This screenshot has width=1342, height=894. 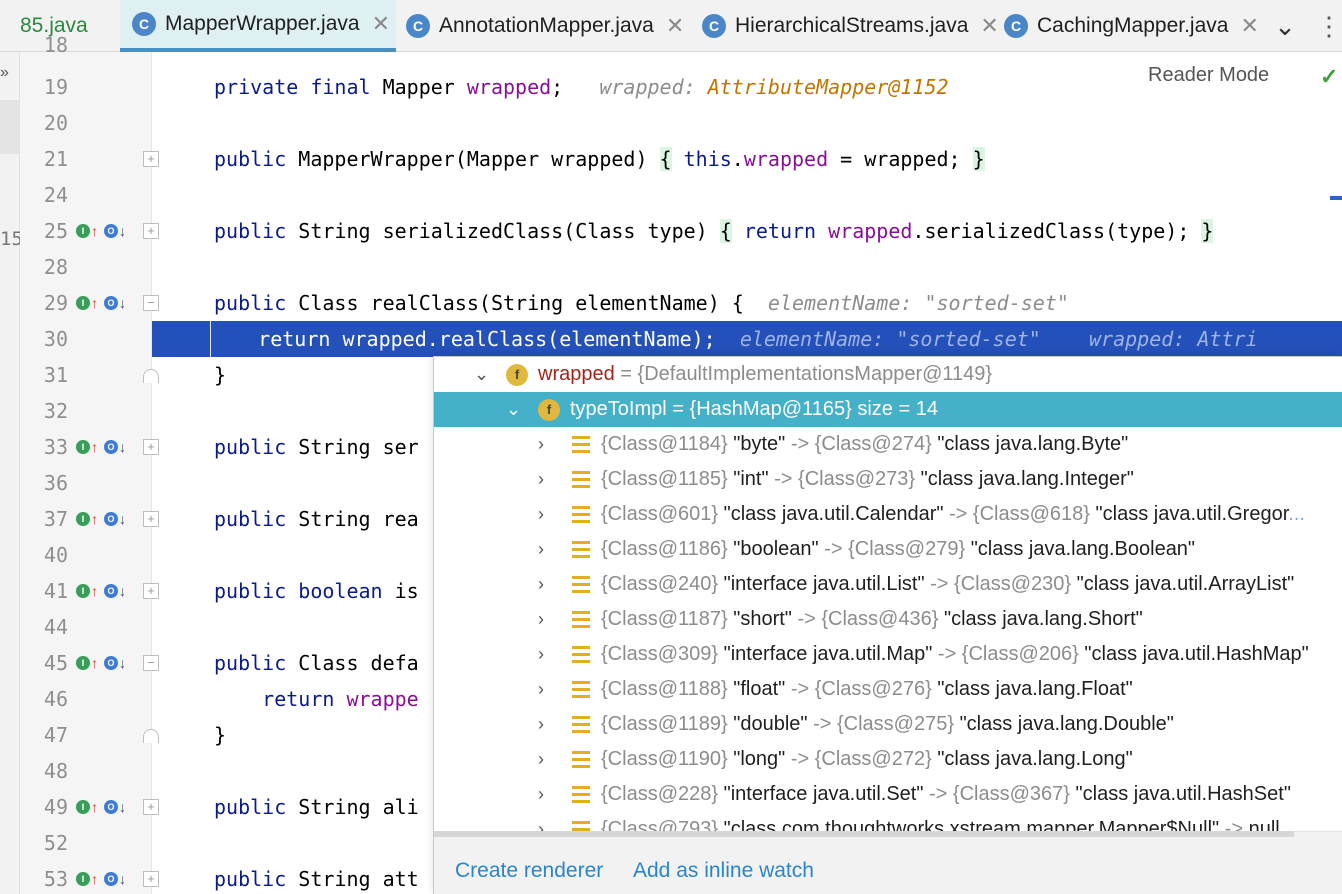 I want to click on code-token: String serializedClass(Class type), so click(x=509, y=231).